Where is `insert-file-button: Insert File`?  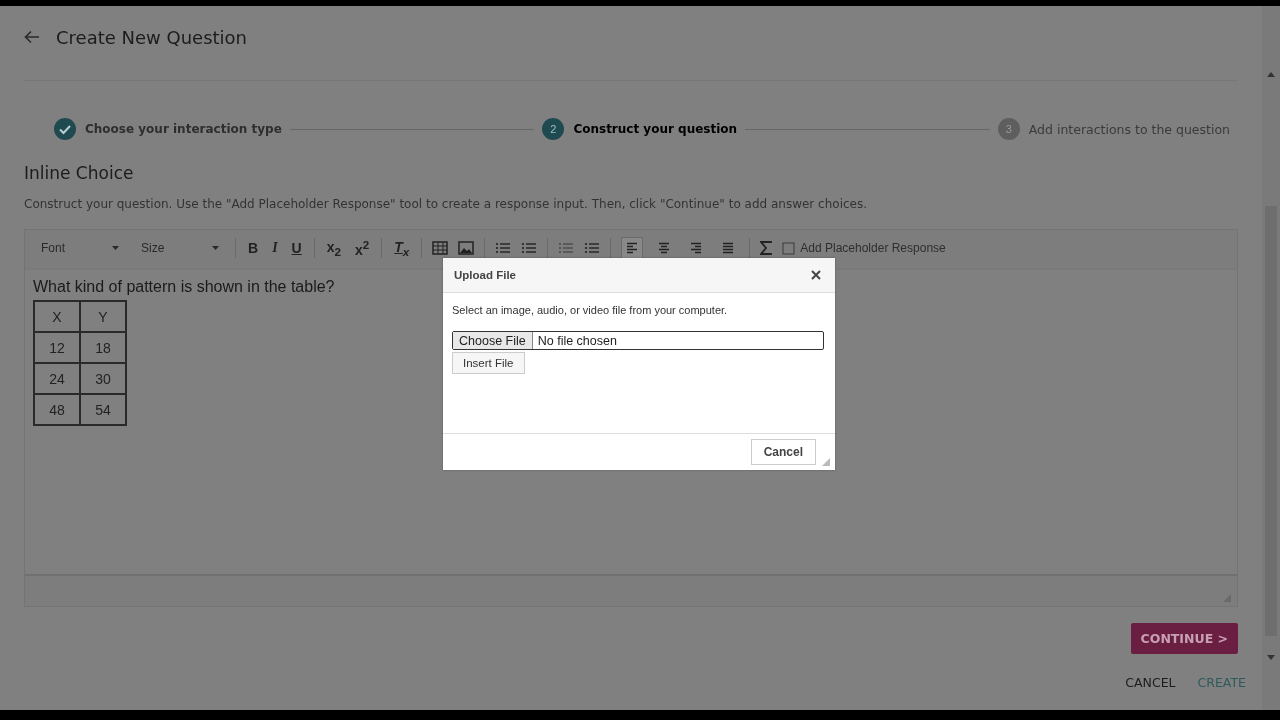
insert-file-button: Insert File is located at coordinates (488, 363).